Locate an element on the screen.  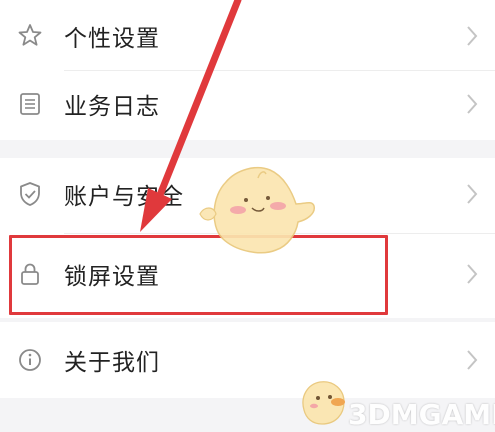
annotation-highlight-box is located at coordinates (198, 275).